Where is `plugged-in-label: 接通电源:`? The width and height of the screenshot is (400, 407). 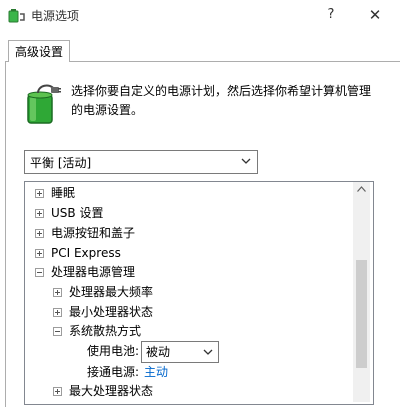
plugged-in-label: 接通电源: is located at coordinates (113, 372).